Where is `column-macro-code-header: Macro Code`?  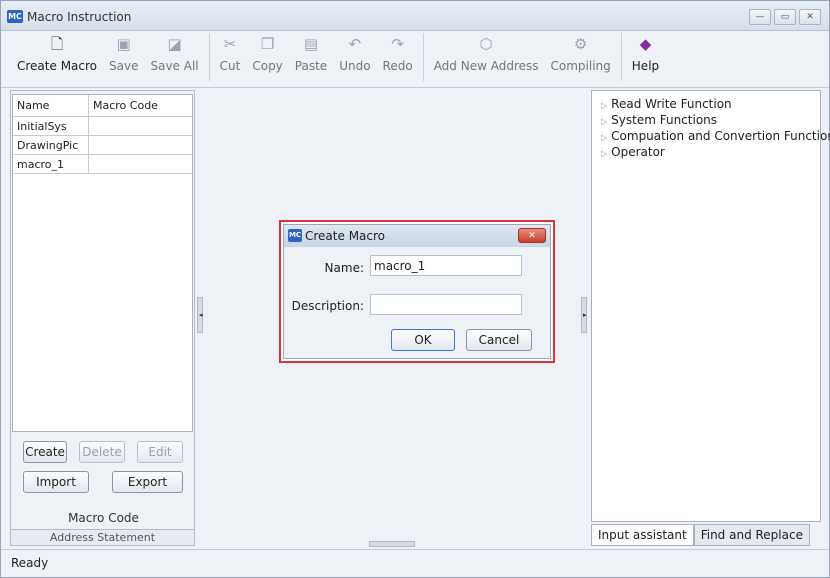 column-macro-code-header: Macro Code is located at coordinates (140, 105).